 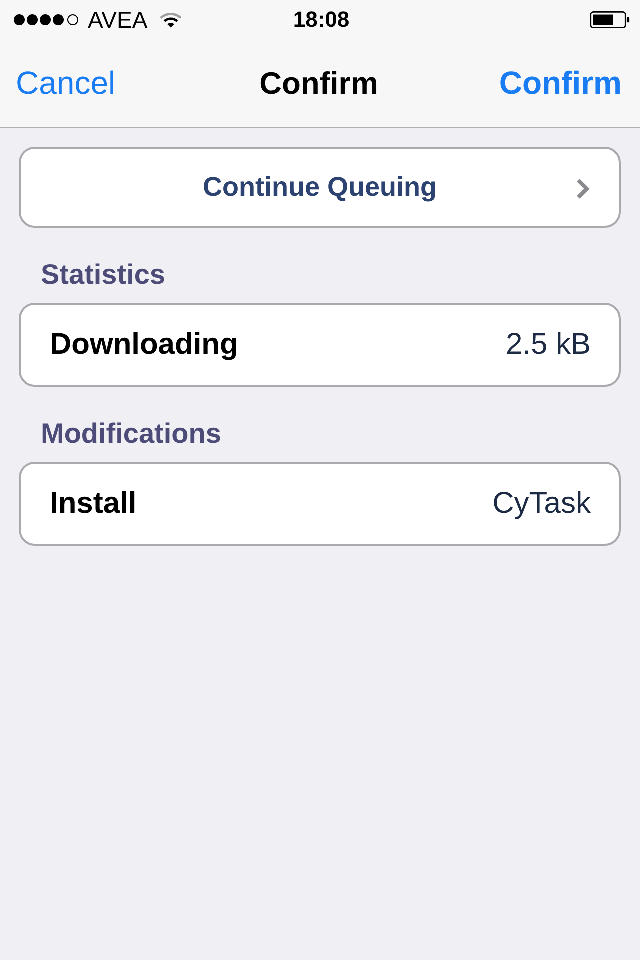 I want to click on chevron-icon, so click(x=583, y=189).